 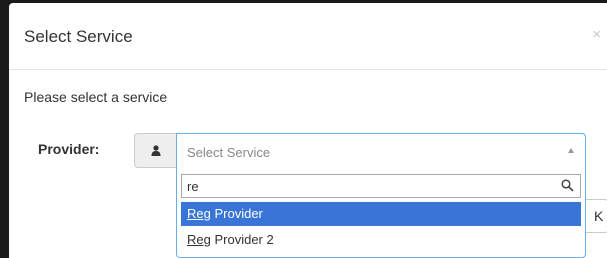 I want to click on search-input, so click(x=367, y=186).